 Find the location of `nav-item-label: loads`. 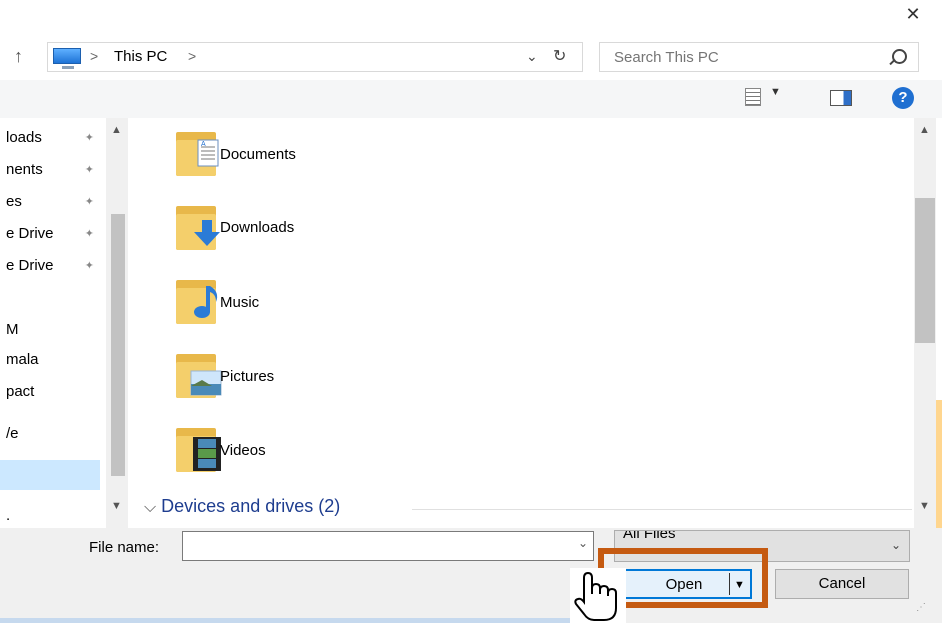

nav-item-label: loads is located at coordinates (24, 137).